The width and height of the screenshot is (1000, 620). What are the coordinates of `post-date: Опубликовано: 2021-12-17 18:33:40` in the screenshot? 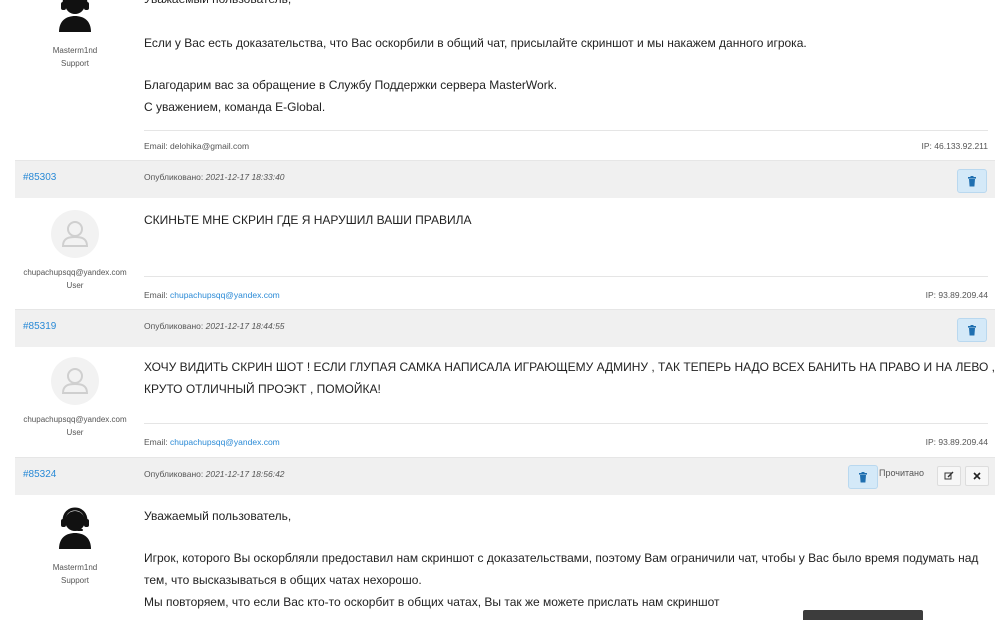 It's located at (214, 177).